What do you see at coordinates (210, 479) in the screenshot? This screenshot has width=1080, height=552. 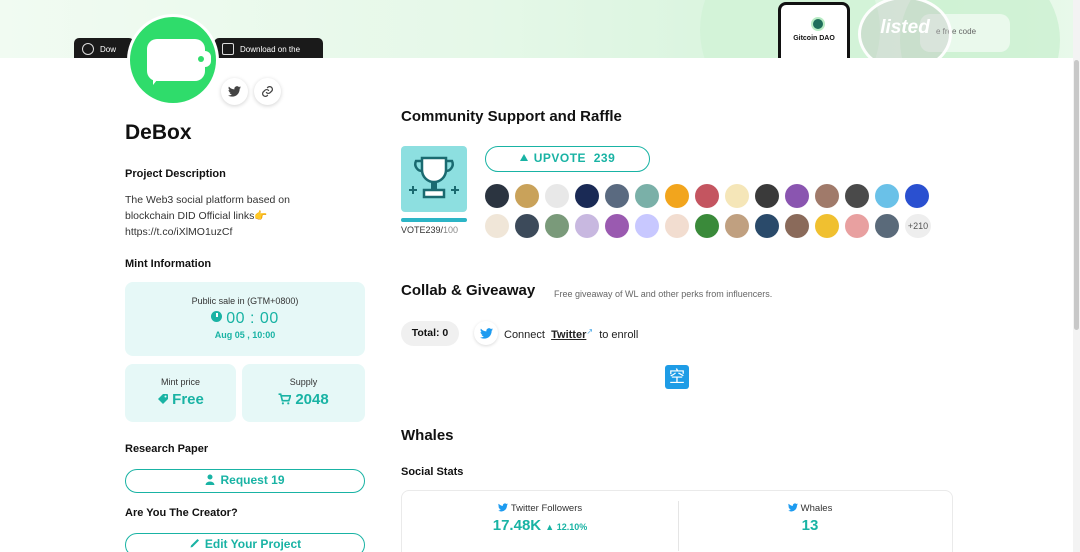 I see `user-icon` at bounding box center [210, 479].